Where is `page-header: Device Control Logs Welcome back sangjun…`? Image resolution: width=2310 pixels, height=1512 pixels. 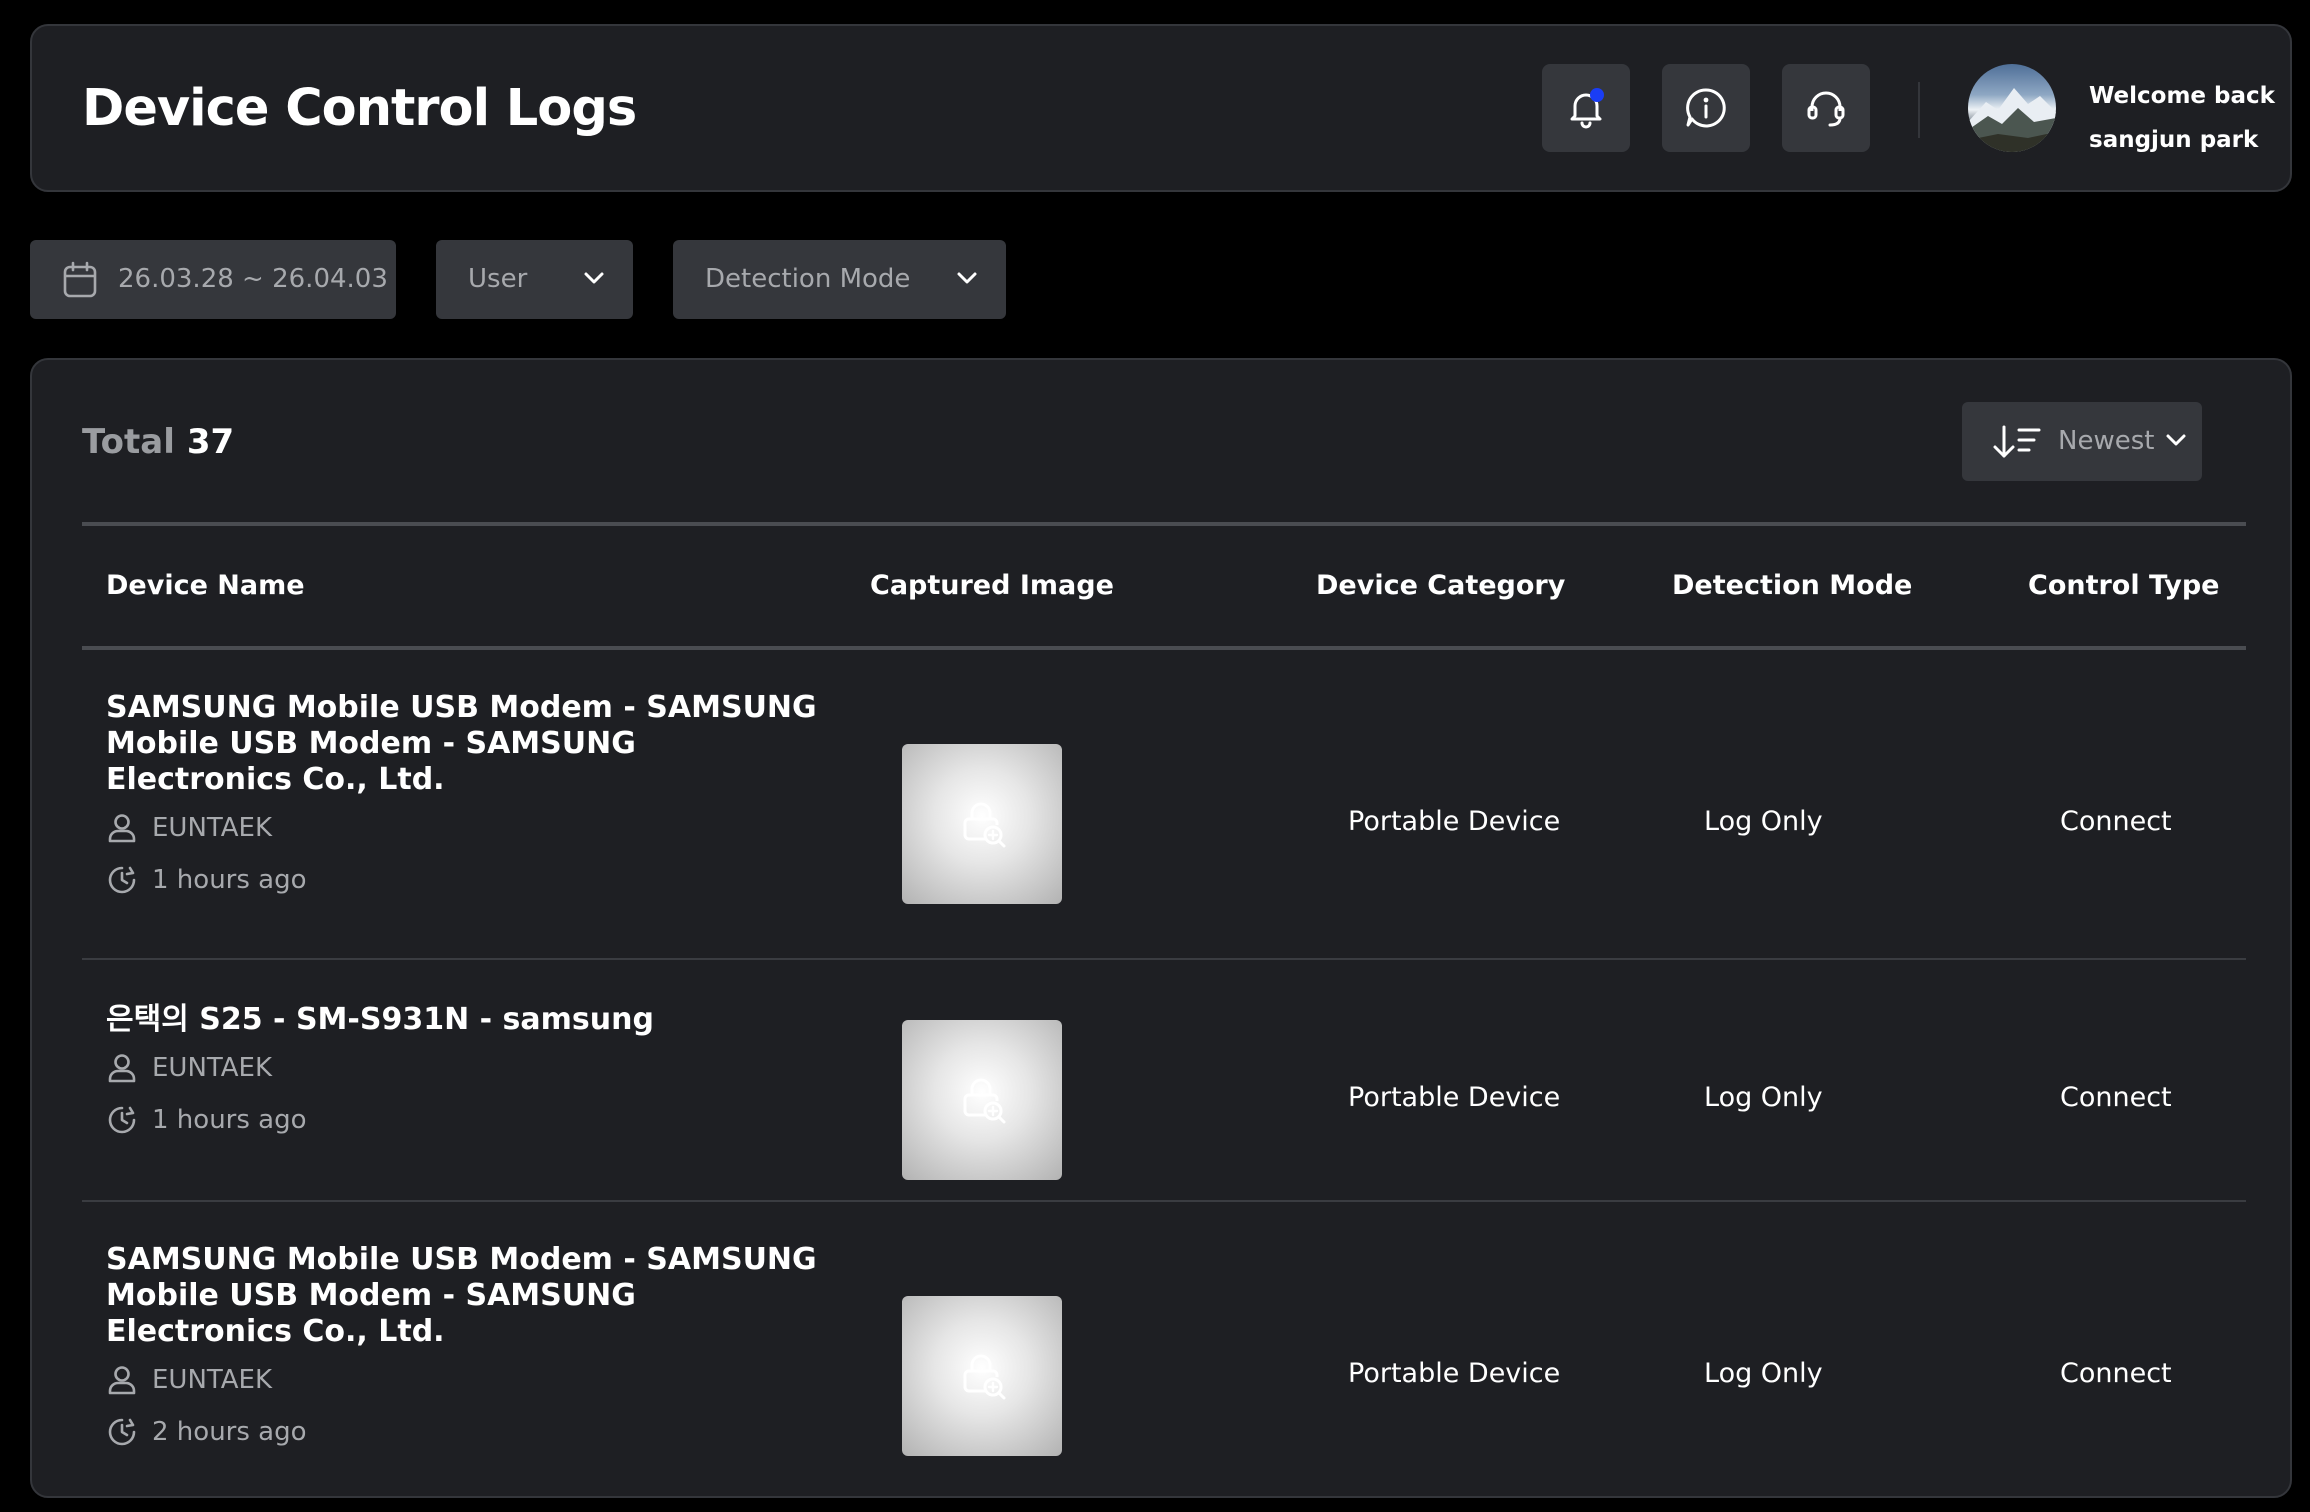
page-header: Device Control Logs Welcome back sangjun… is located at coordinates (1161, 108).